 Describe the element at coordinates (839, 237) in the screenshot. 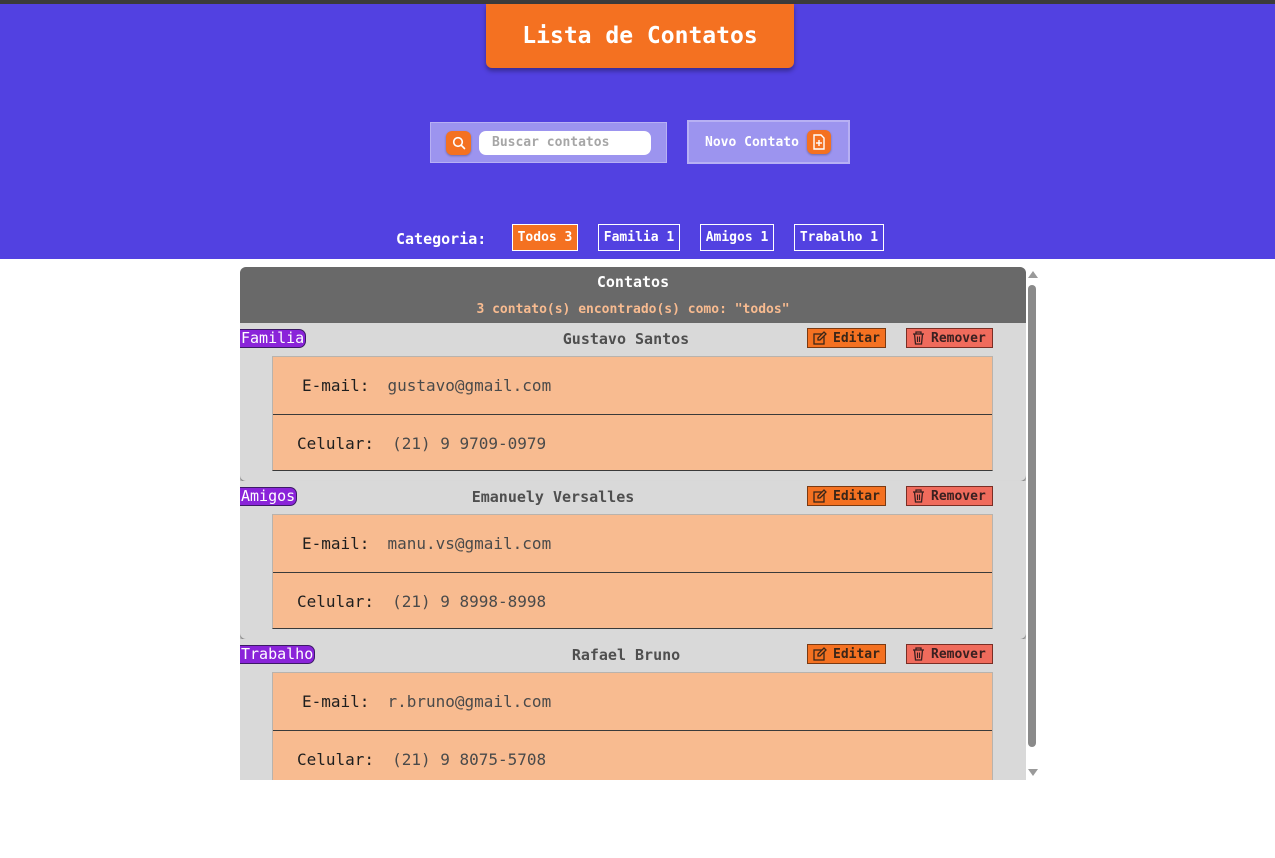

I see `category-trabalho: Trabalho 1` at that location.